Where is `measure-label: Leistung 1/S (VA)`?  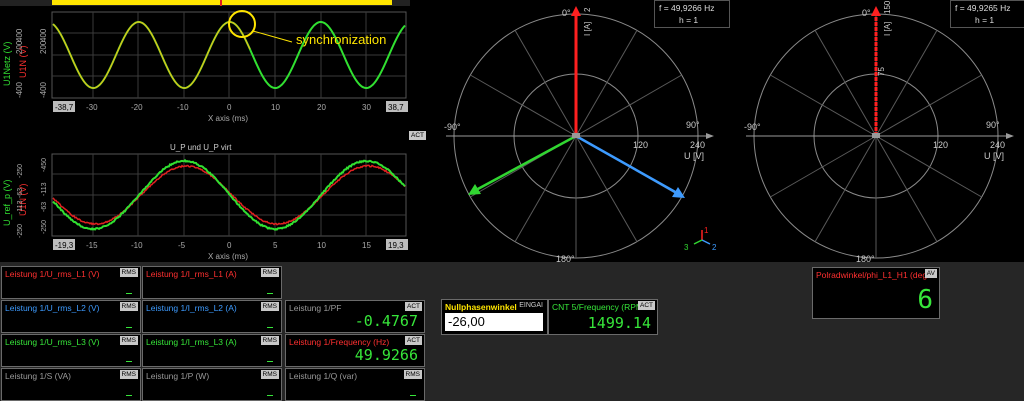
measure-label: Leistung 1/S (VA) is located at coordinates (38, 376).